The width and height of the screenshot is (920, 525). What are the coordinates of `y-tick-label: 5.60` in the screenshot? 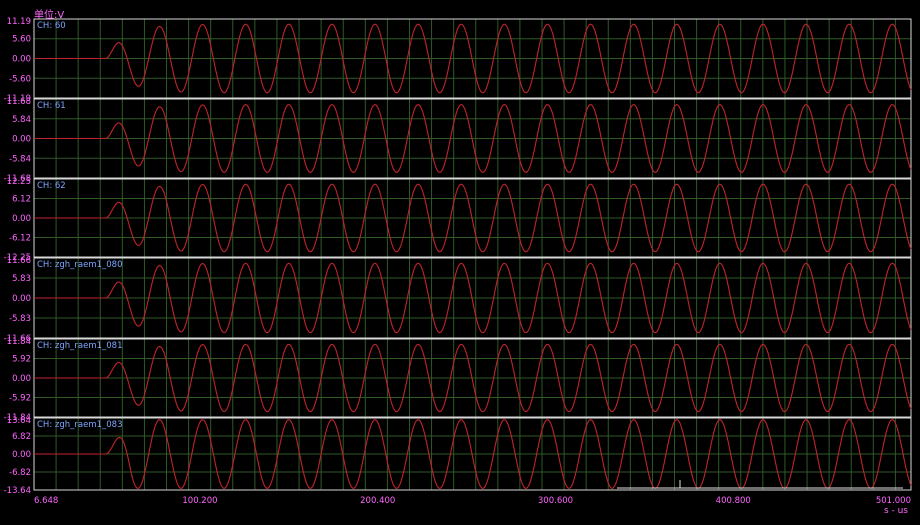 It's located at (21, 40).